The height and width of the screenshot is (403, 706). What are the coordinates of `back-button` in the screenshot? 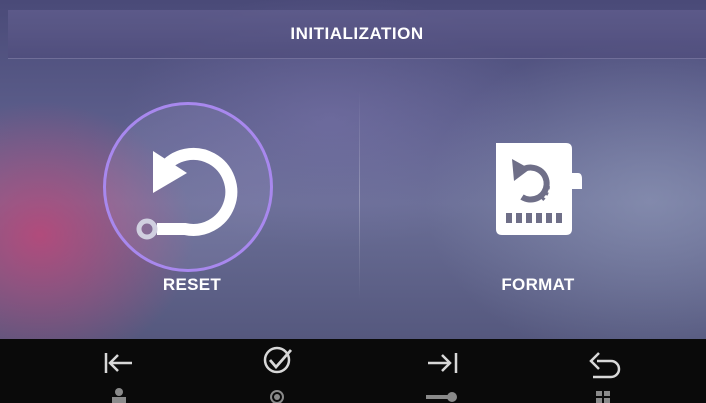 It's located at (603, 371).